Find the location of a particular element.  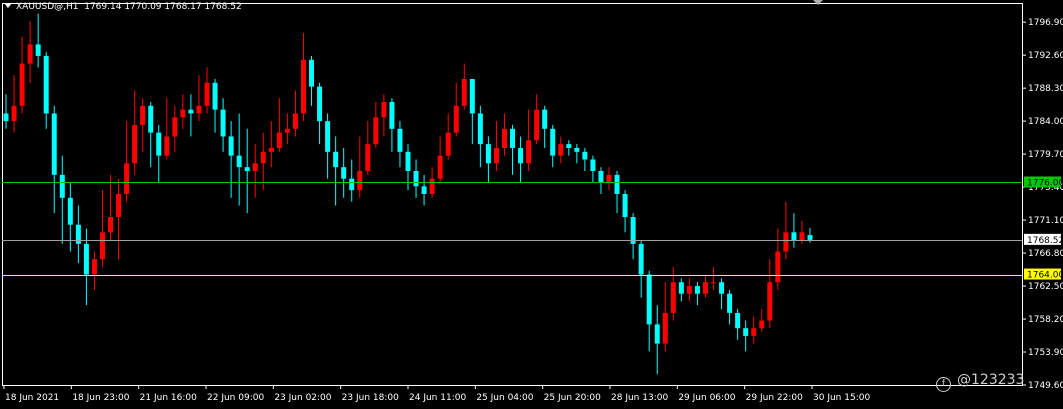

symbol-label: XAUUSD@,H1 is located at coordinates (47, 7).